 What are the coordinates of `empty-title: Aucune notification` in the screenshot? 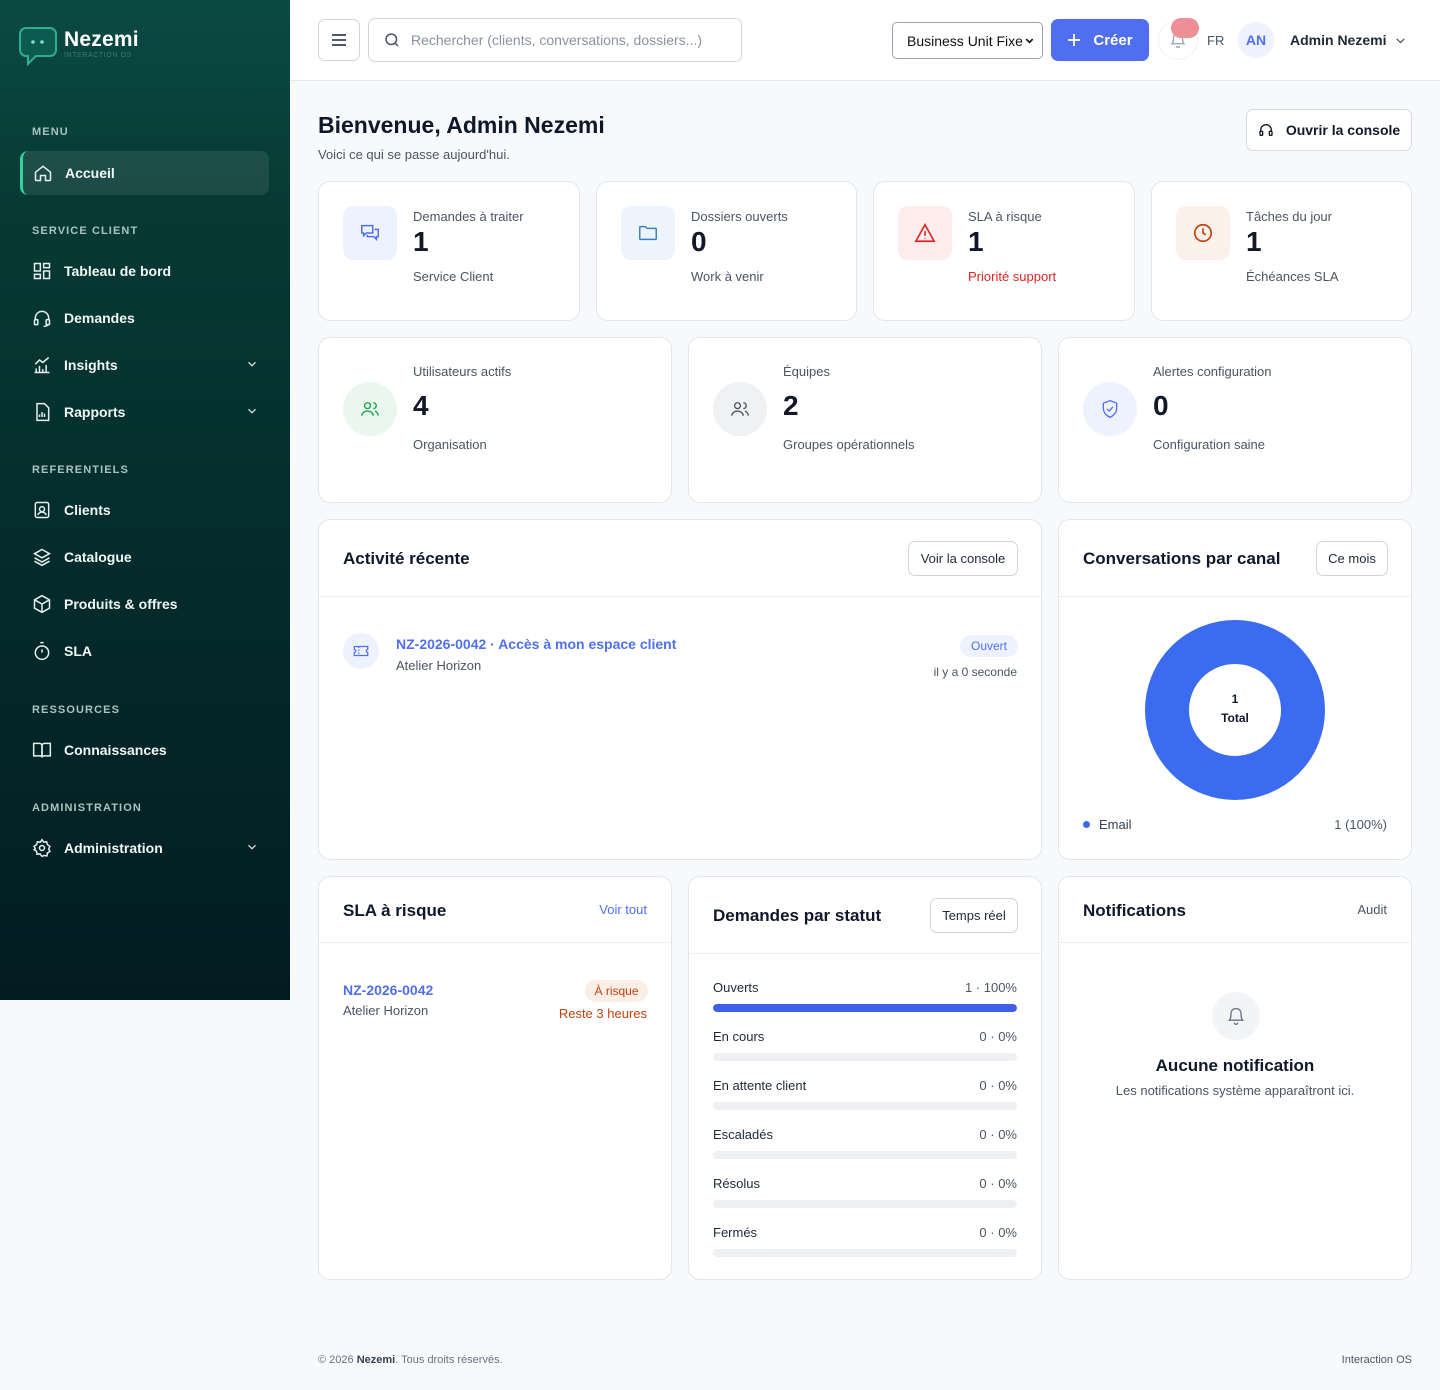 It's located at (1235, 1065).